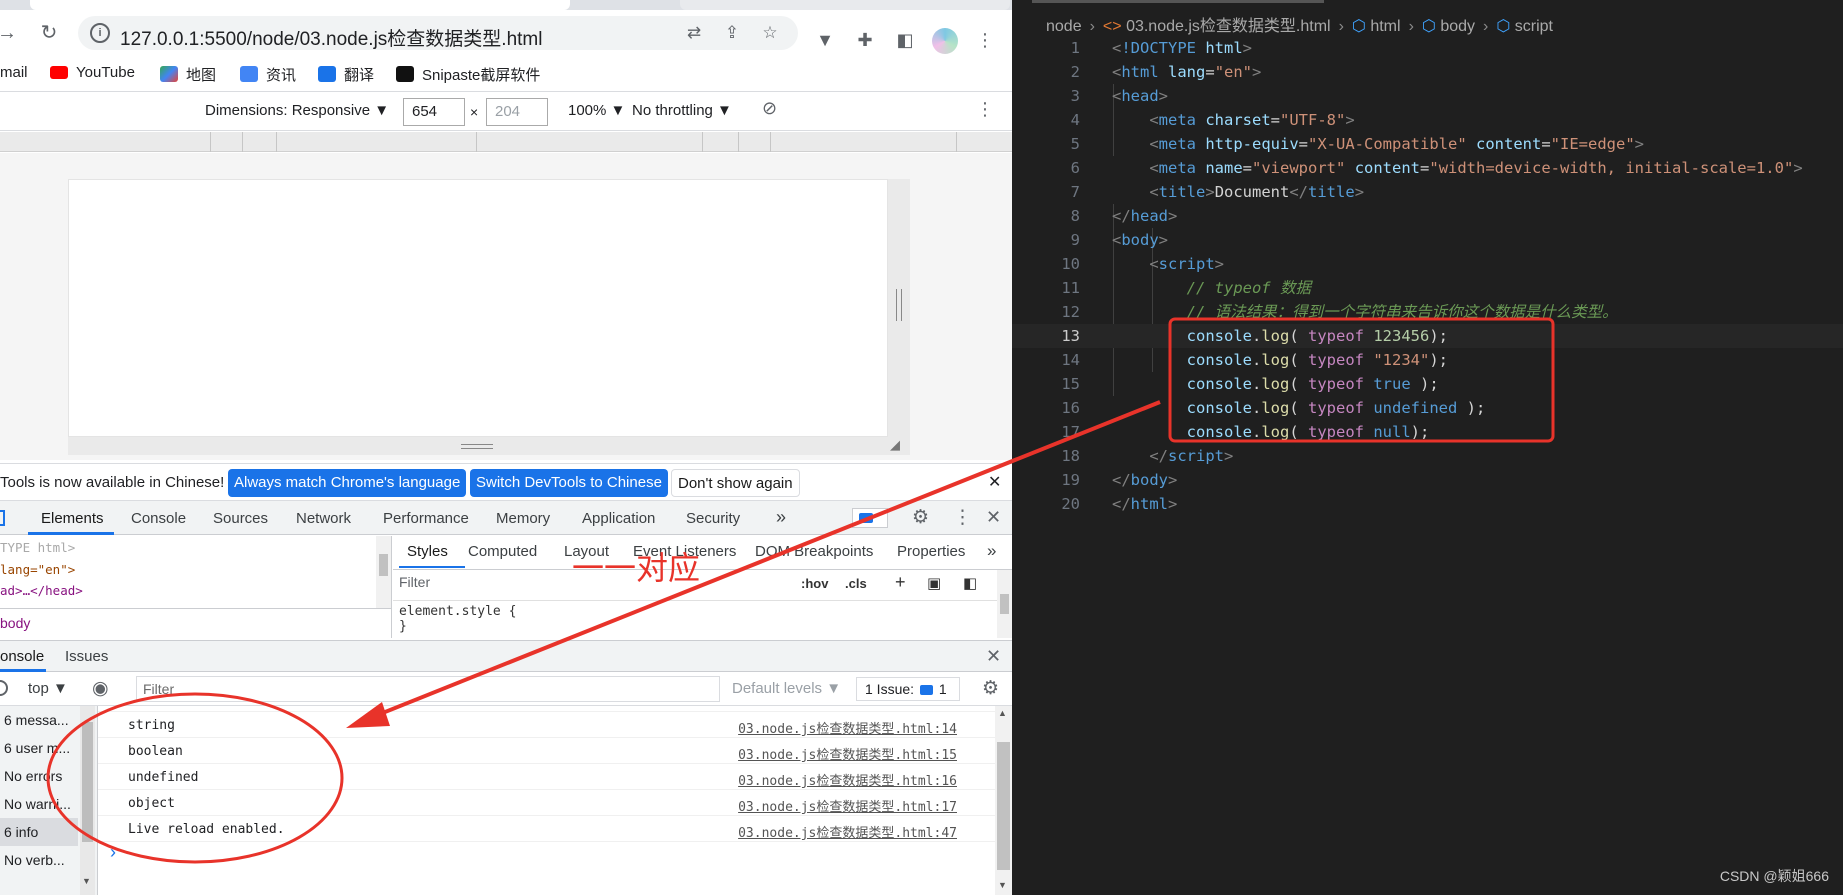 This screenshot has width=1843, height=895. Describe the element at coordinates (434, 112) in the screenshot. I see `width-input: 654` at that location.